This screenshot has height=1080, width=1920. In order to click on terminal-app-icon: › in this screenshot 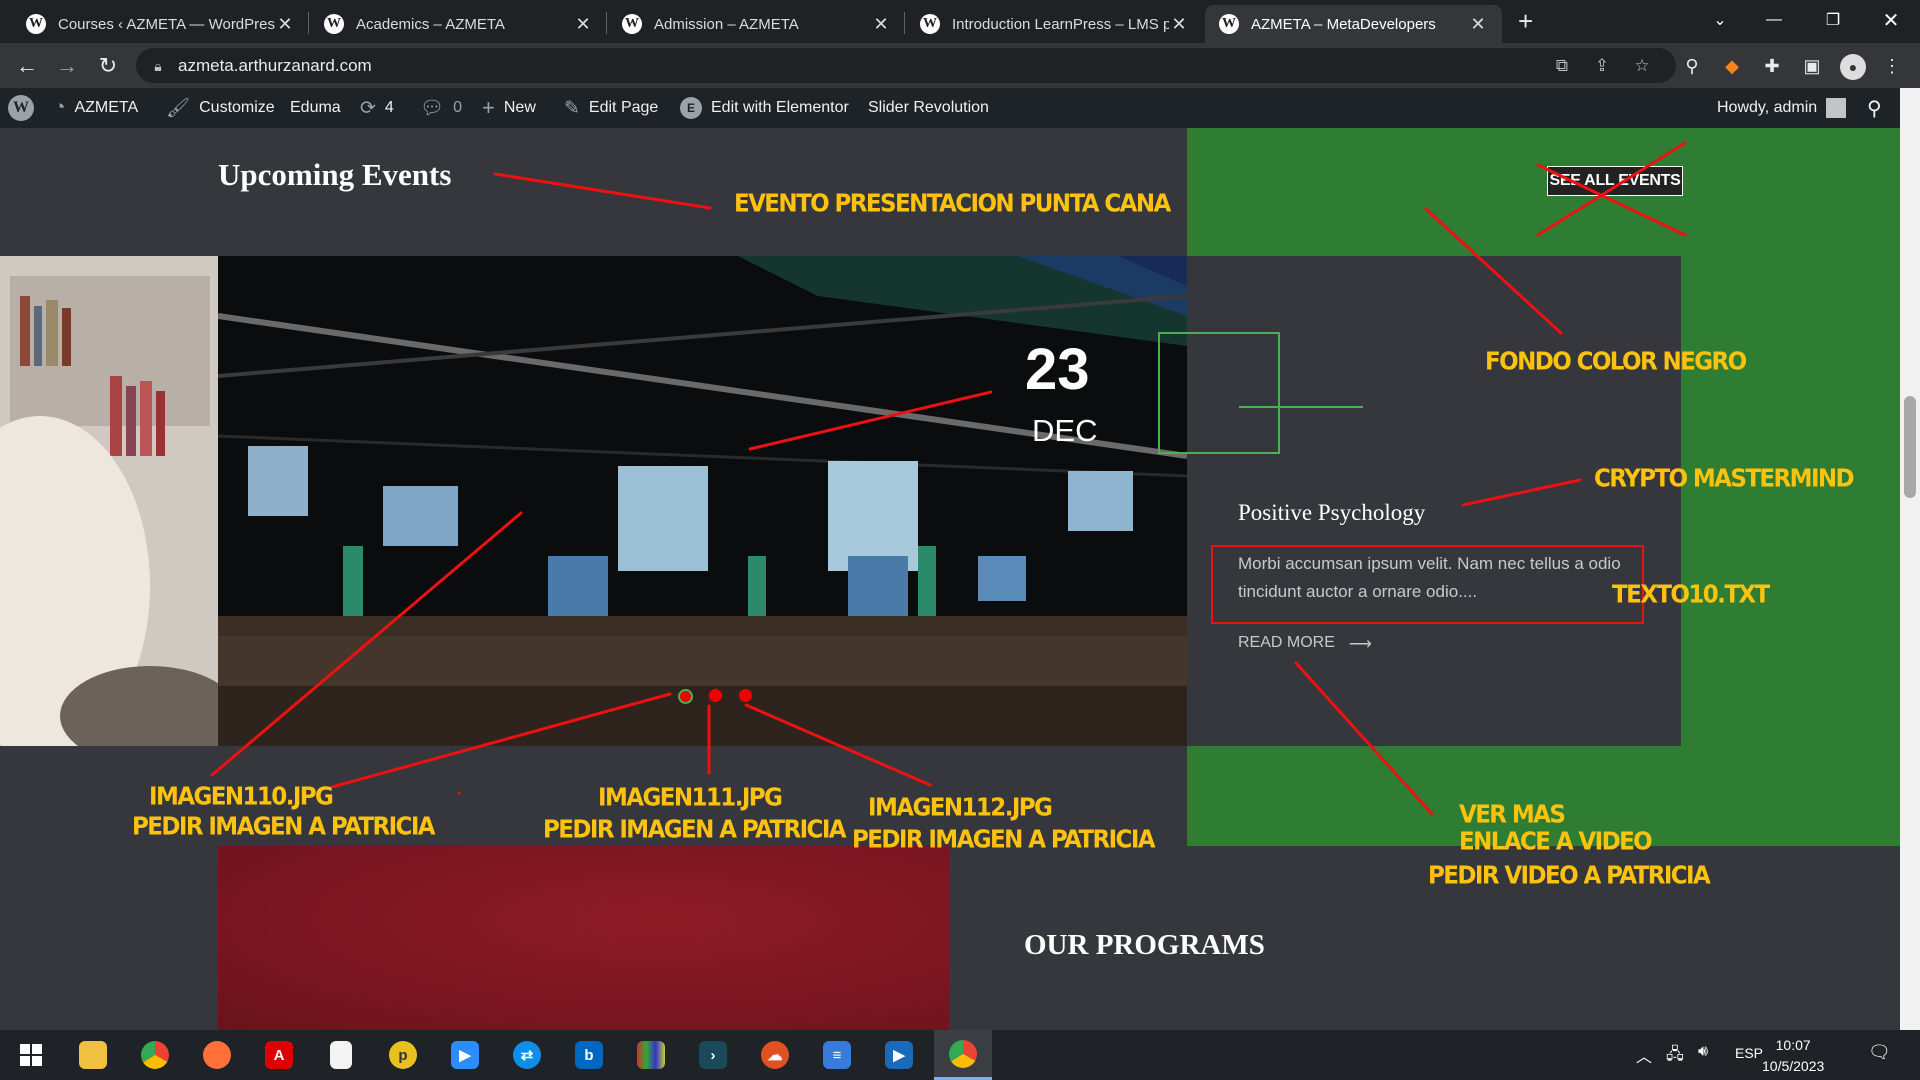, I will do `click(713, 1055)`.